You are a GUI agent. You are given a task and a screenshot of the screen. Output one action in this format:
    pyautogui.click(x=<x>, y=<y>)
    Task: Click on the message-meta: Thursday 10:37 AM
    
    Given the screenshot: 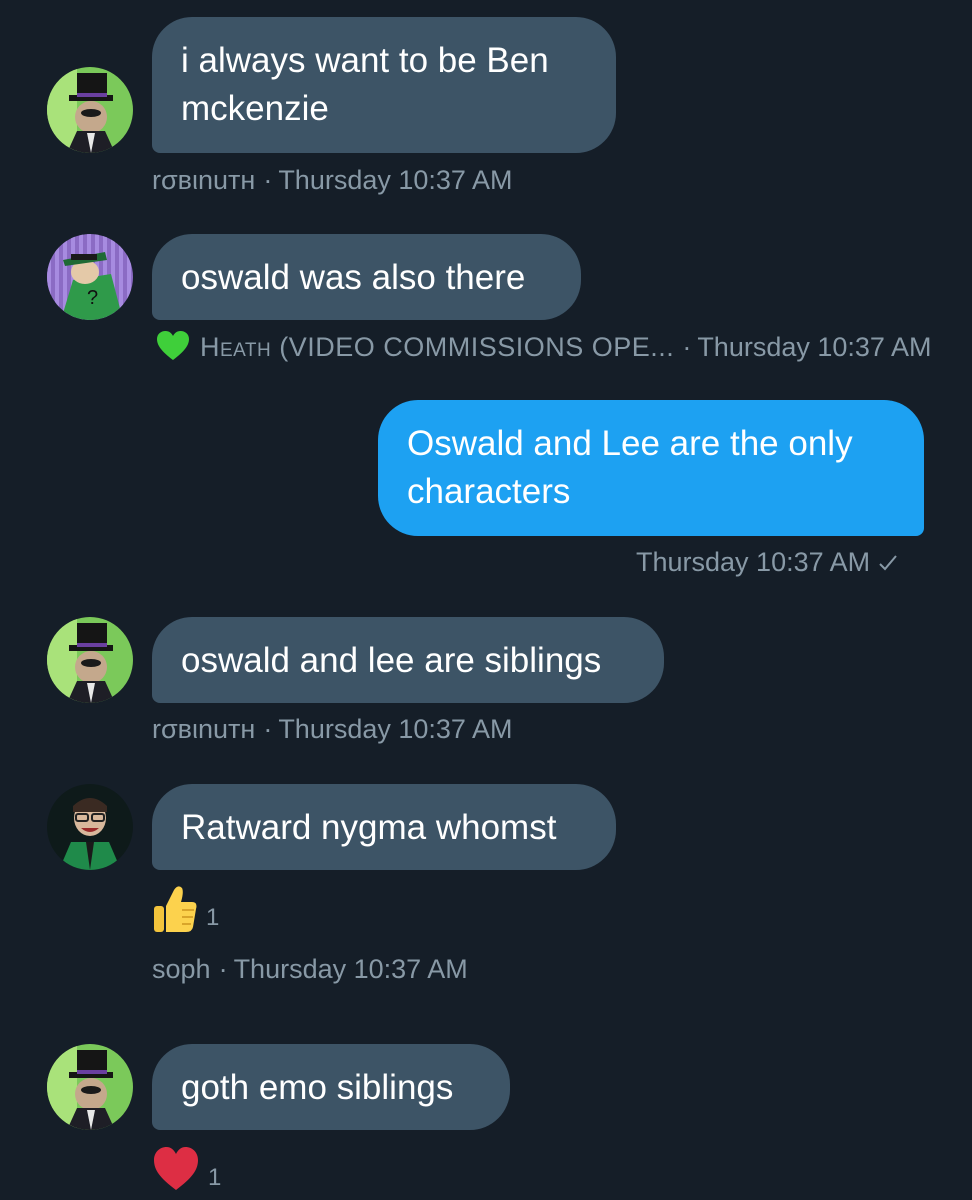 What is the action you would take?
    pyautogui.click(x=767, y=563)
    